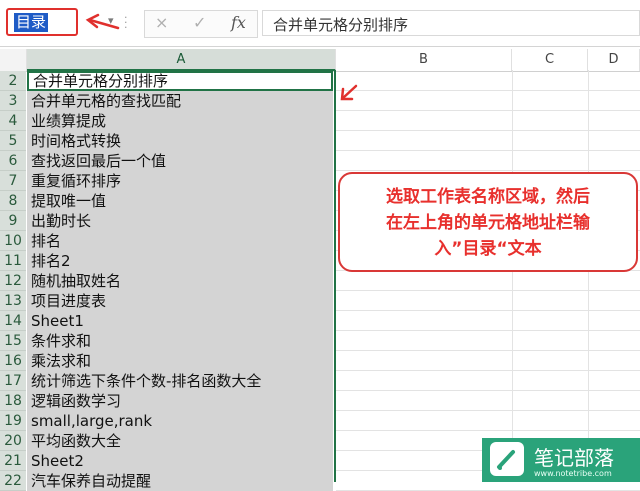 The width and height of the screenshot is (640, 491). I want to click on formula-bar: 目录 ▾ · · · × ✓ fx 合并单元格分别排序, so click(320, 23).